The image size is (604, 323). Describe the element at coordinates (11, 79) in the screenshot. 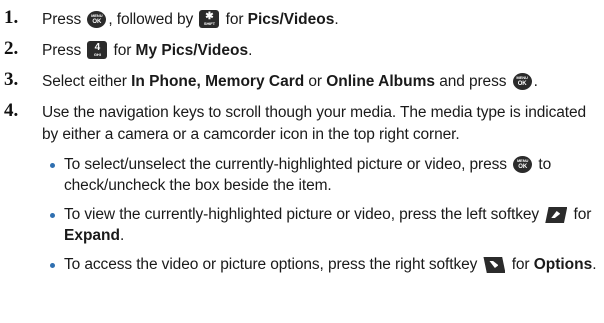

I see `step-number: 3.` at that location.